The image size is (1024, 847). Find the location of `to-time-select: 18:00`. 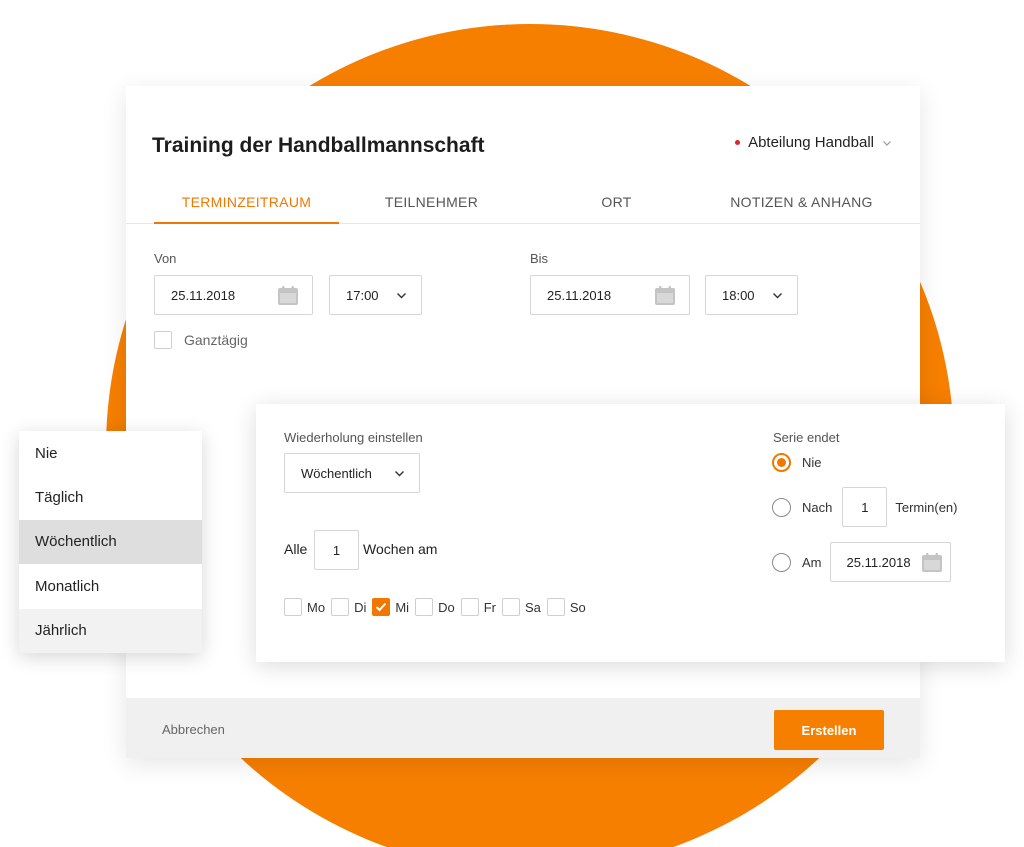

to-time-select: 18:00 is located at coordinates (751, 295).